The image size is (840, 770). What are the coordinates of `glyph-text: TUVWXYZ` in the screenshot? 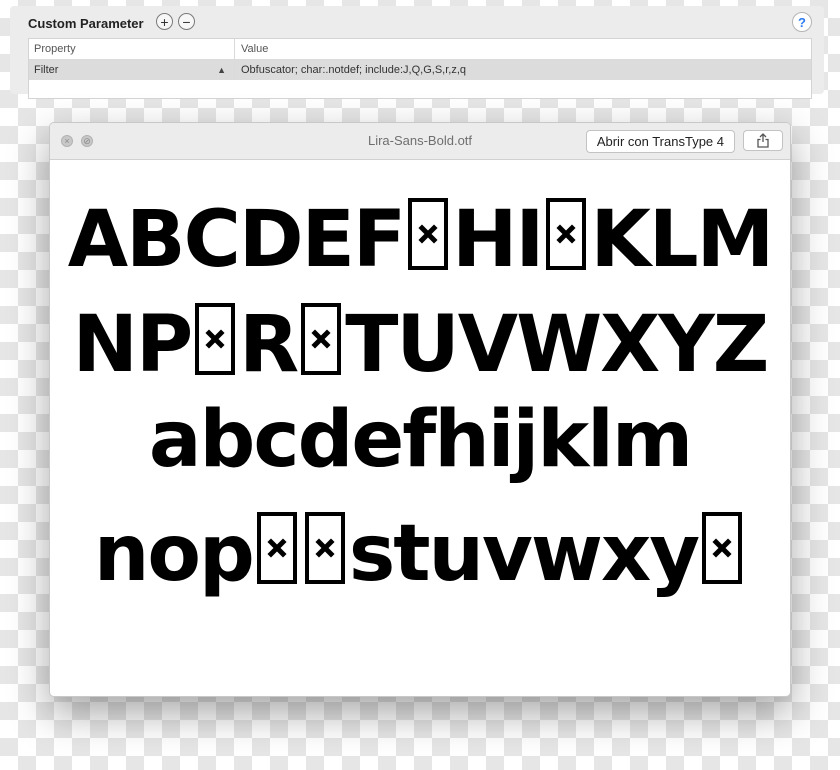 It's located at (557, 345).